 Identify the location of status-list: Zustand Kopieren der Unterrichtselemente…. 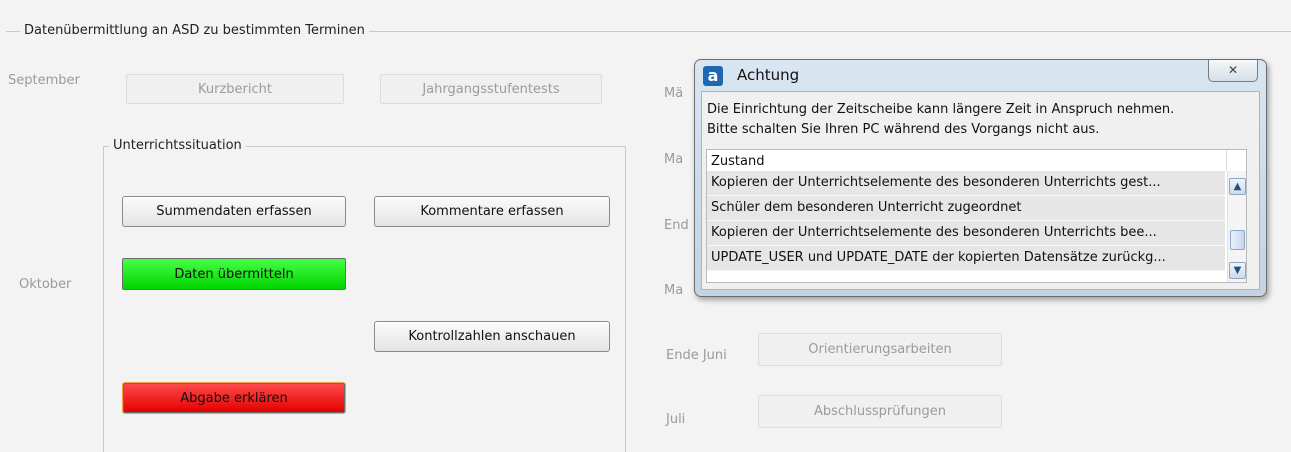
(976, 216).